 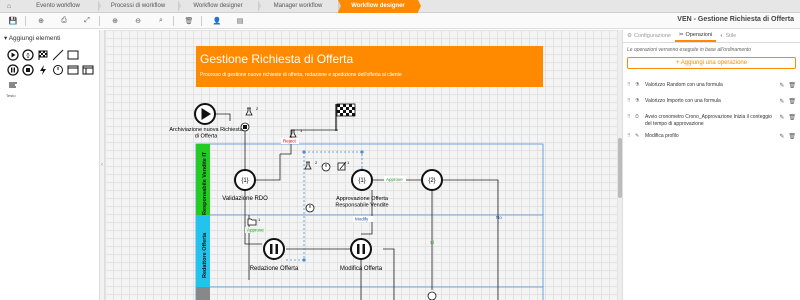 What do you see at coordinates (699, 35) in the screenshot?
I see `tab-operazioni-label: Operazioni` at bounding box center [699, 35].